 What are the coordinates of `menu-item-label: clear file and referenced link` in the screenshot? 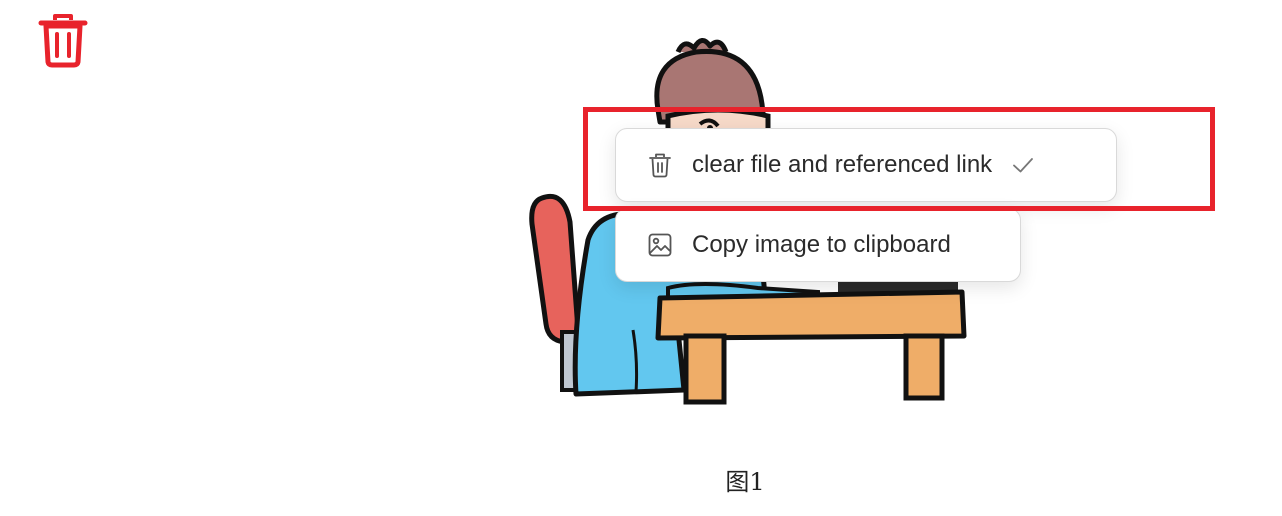 It's located at (842, 164).